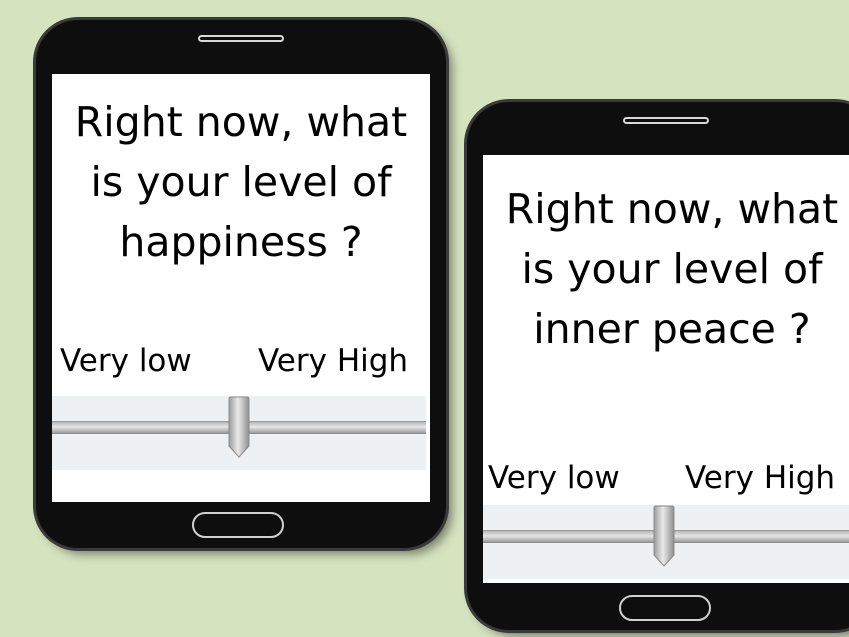 The width and height of the screenshot is (849, 637). What do you see at coordinates (401, 5) in the screenshot?
I see `top-decoration: · ·` at bounding box center [401, 5].